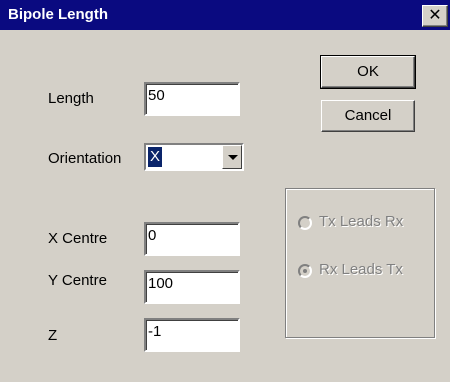 The width and height of the screenshot is (450, 382). I want to click on z-label: Z, so click(53, 335).